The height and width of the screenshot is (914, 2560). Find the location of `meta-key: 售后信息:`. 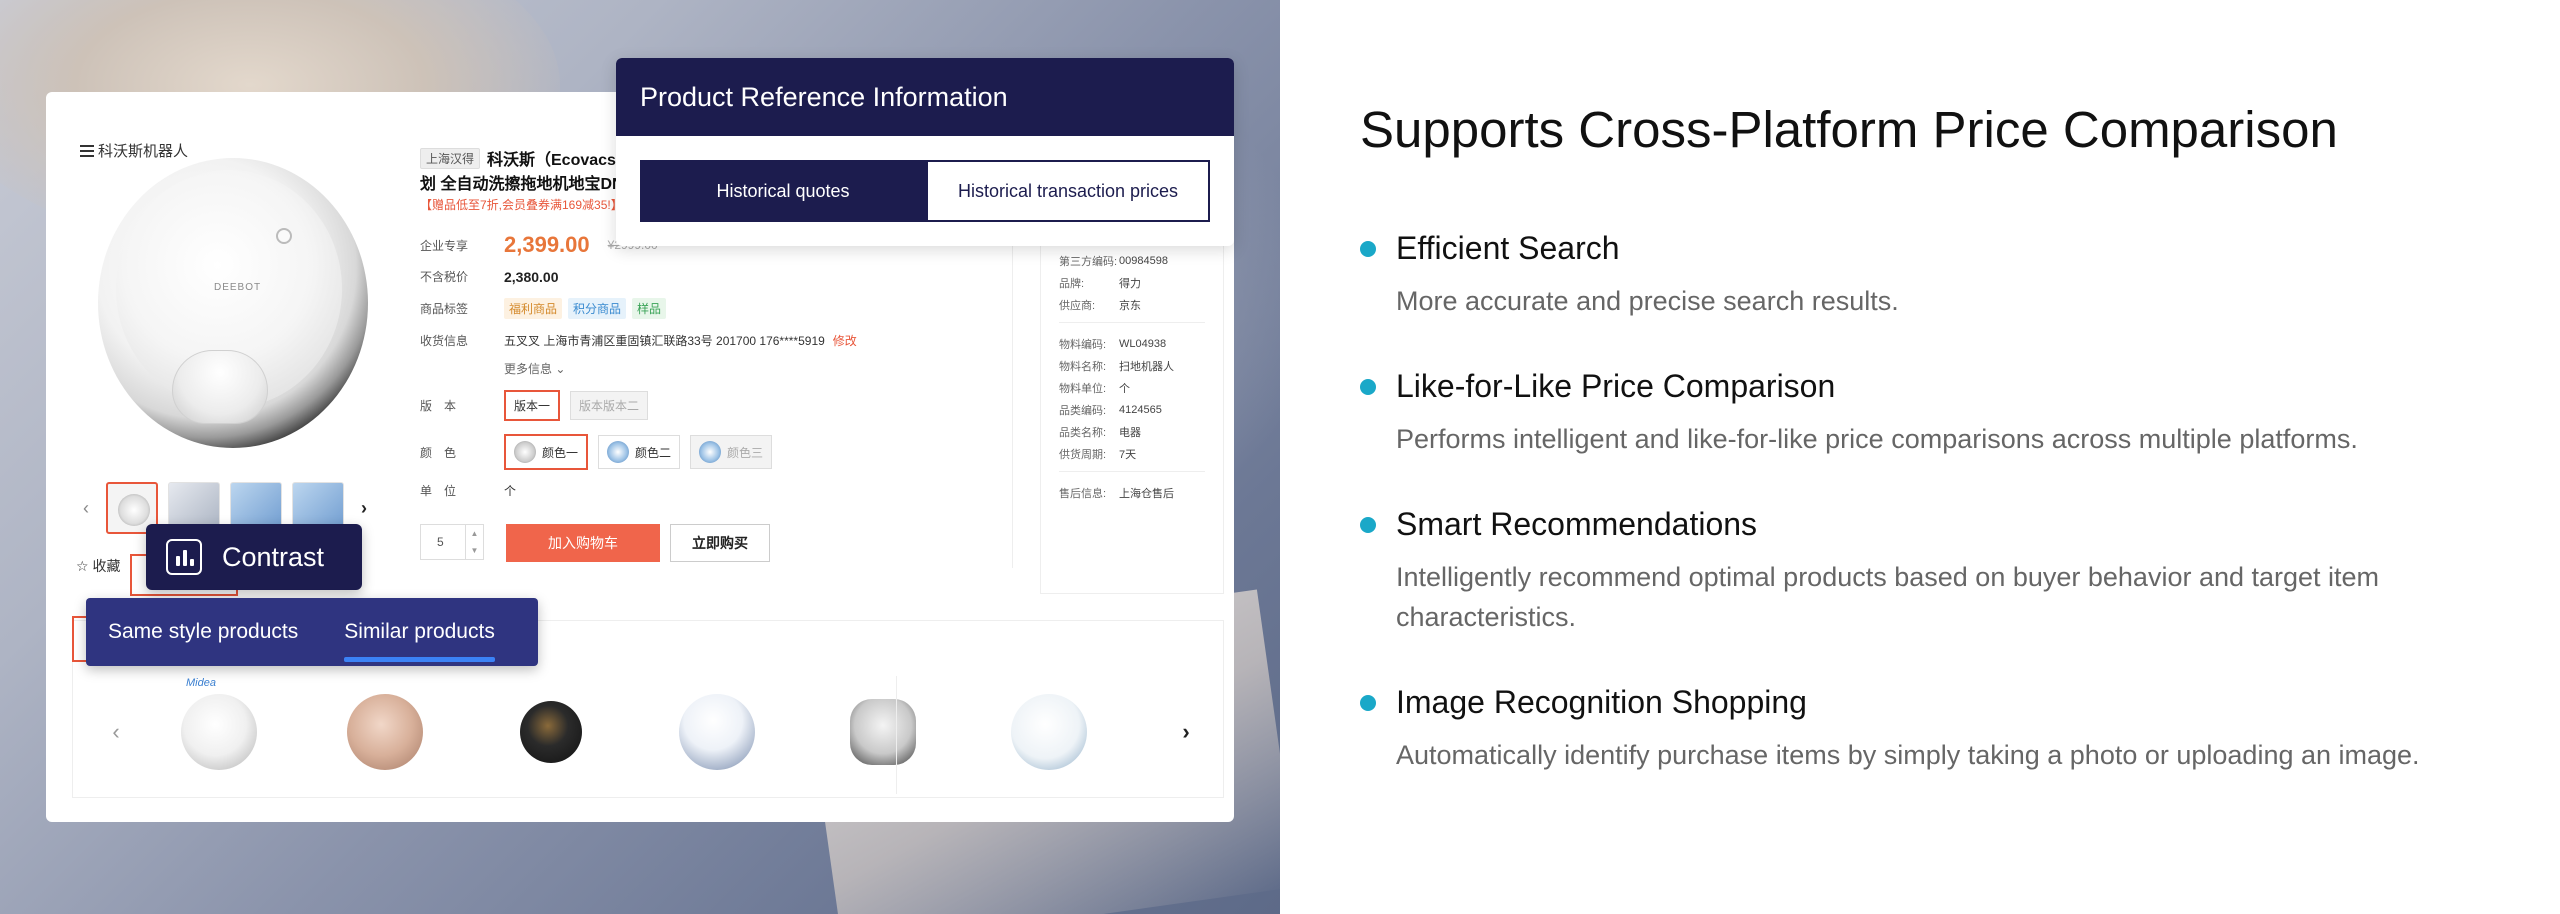

meta-key: 售后信息: is located at coordinates (1083, 494).